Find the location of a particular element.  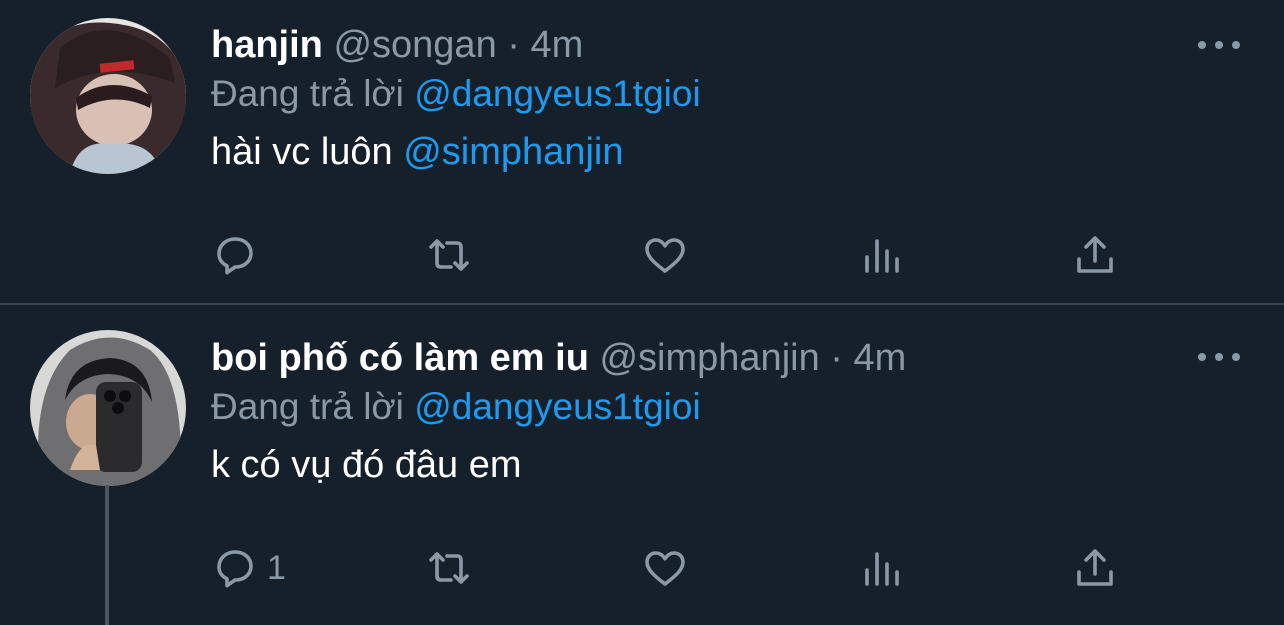

username: @simphanjin is located at coordinates (709, 358).